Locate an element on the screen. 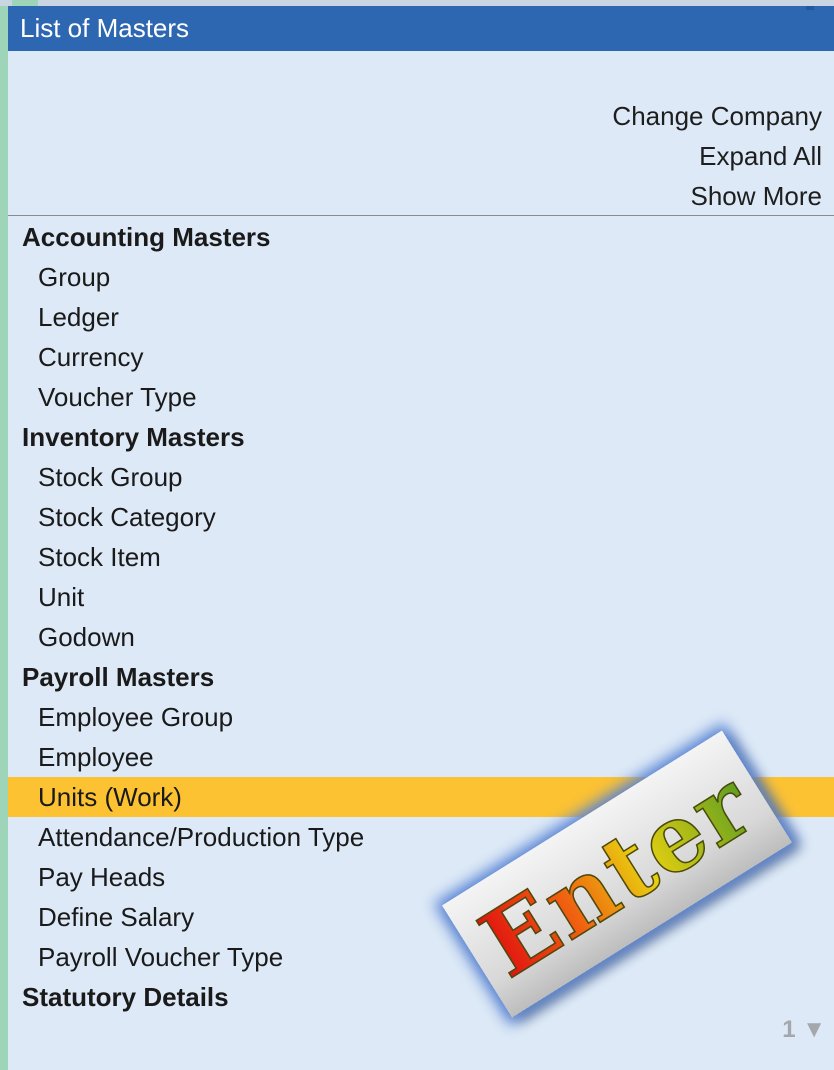 This screenshot has width=834, height=1070. action-links: Change Company Expand All Show More is located at coordinates (717, 156).